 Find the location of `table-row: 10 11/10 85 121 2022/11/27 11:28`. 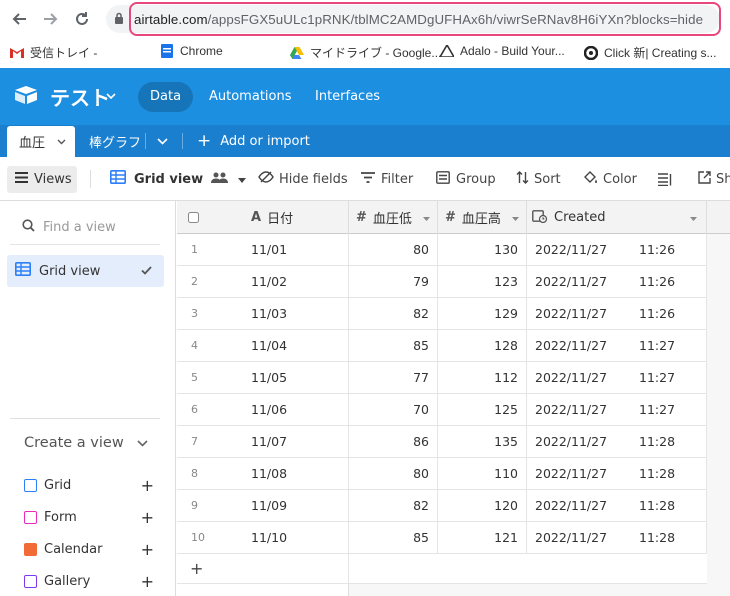

table-row: 10 11/10 85 121 2022/11/27 11:28 is located at coordinates (442, 538).